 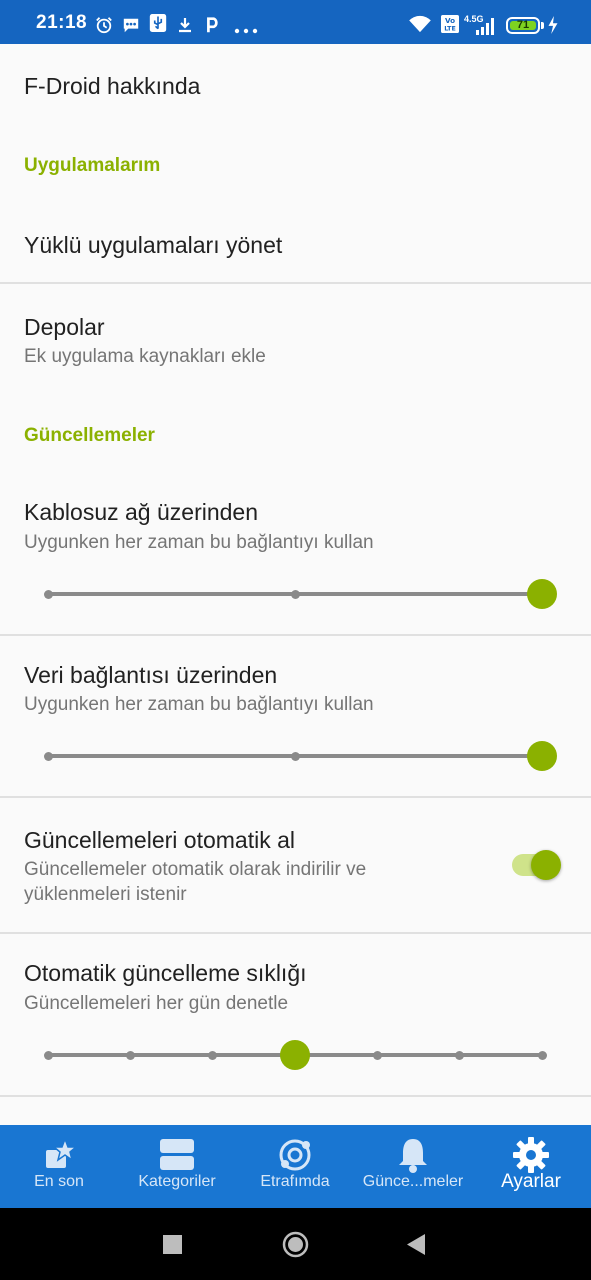 I want to click on nav-latest: En son, so click(x=59, y=1166).